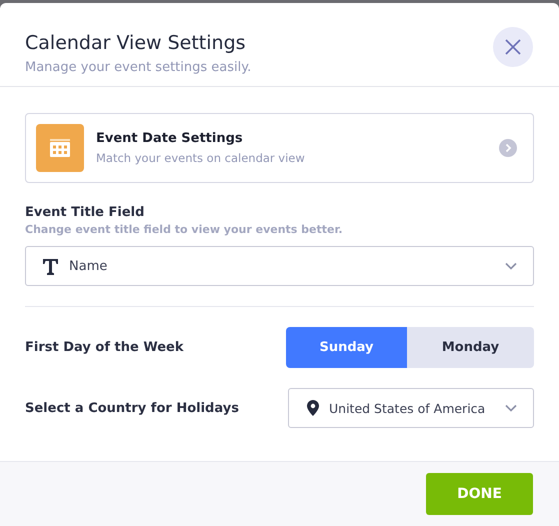  What do you see at coordinates (88, 266) in the screenshot?
I see `select-value: Name` at bounding box center [88, 266].